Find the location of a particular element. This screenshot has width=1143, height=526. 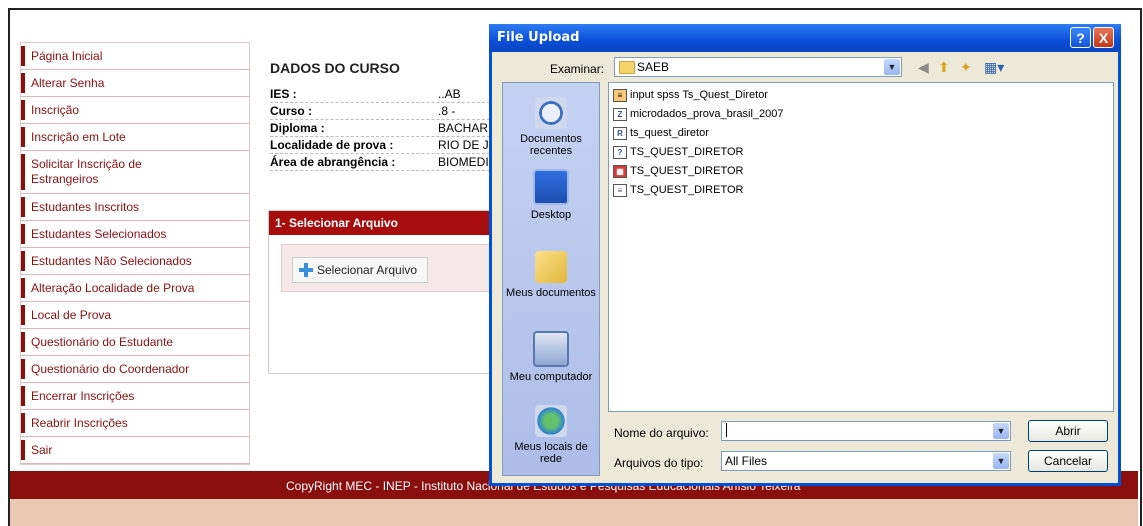

sidebar-item-label: Alterar Senha is located at coordinates (68, 83).